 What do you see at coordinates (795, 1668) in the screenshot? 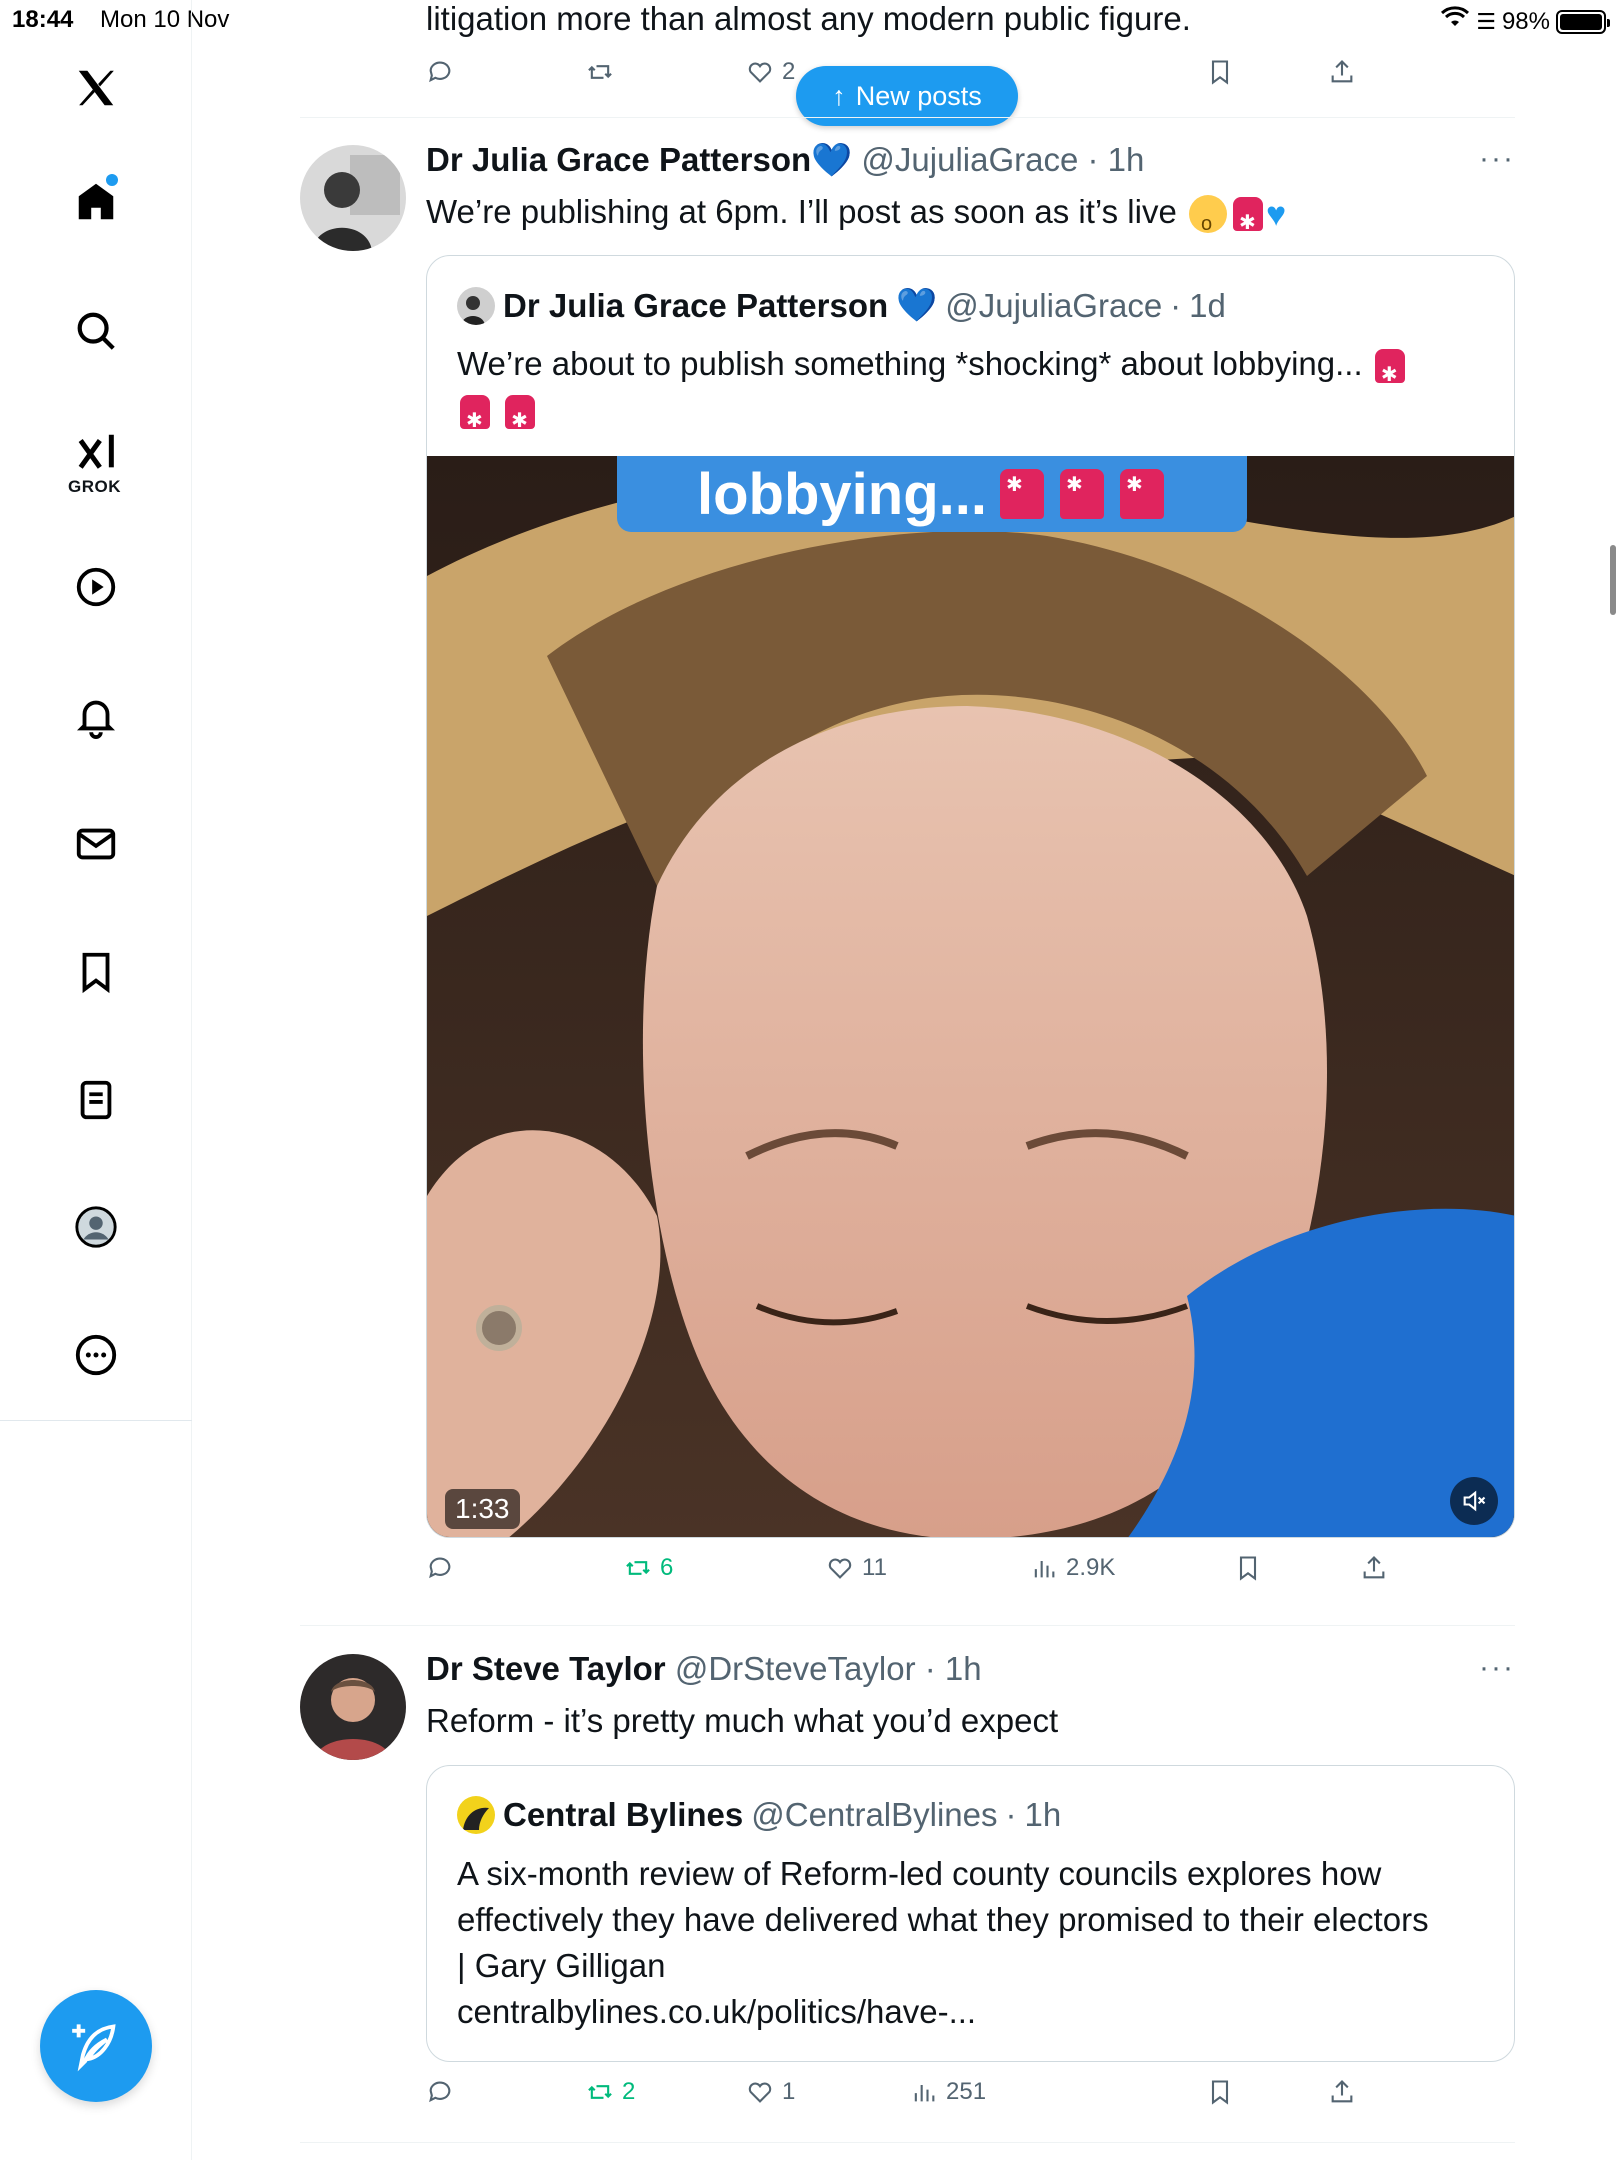
I see `author-handle: @DrSteveTaylor` at bounding box center [795, 1668].